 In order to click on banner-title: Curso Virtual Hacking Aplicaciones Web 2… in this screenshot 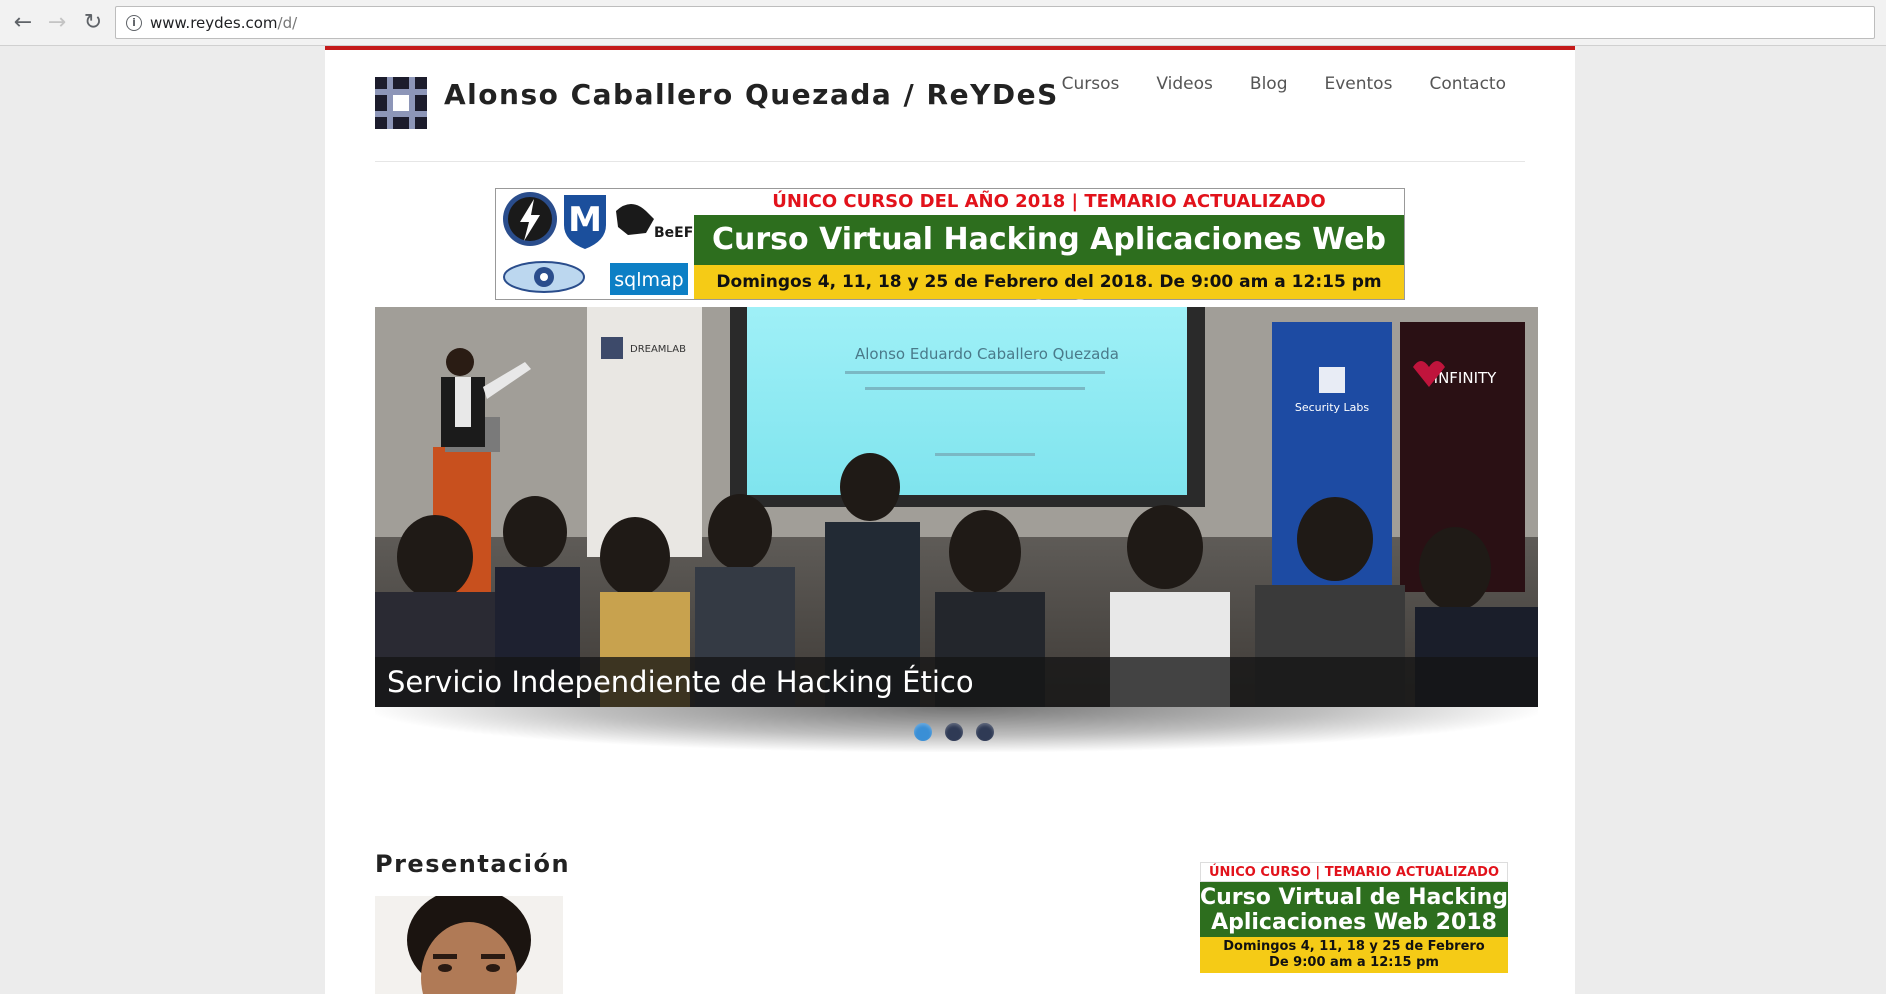, I will do `click(1049, 261)`.